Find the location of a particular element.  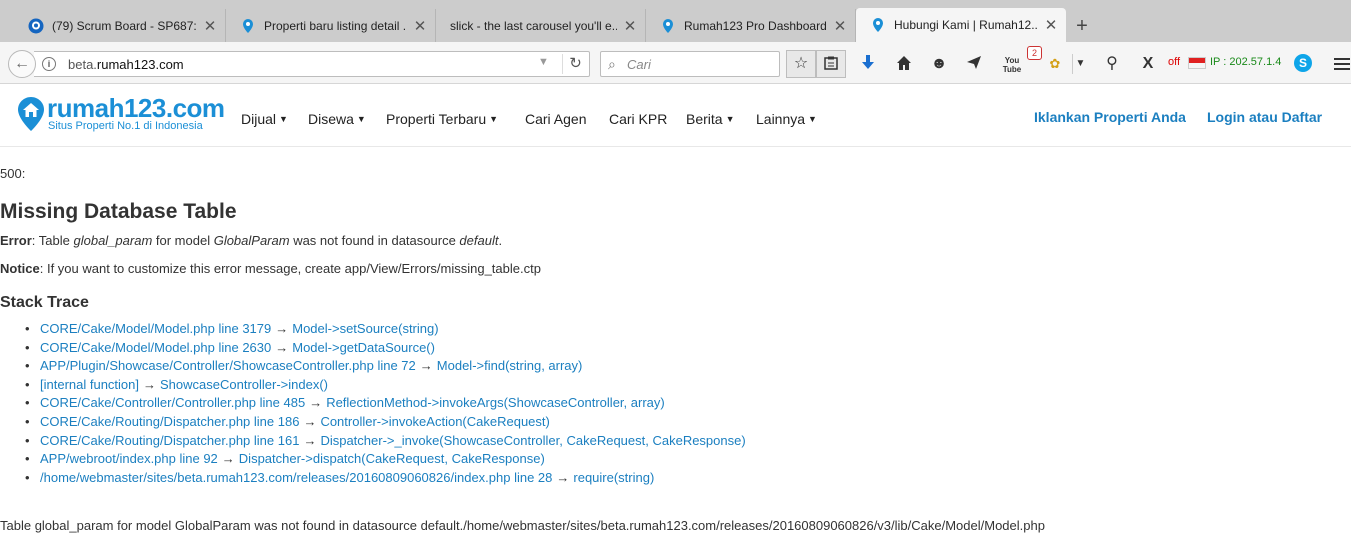

error-model-name: GlobalParam is located at coordinates (251, 240).